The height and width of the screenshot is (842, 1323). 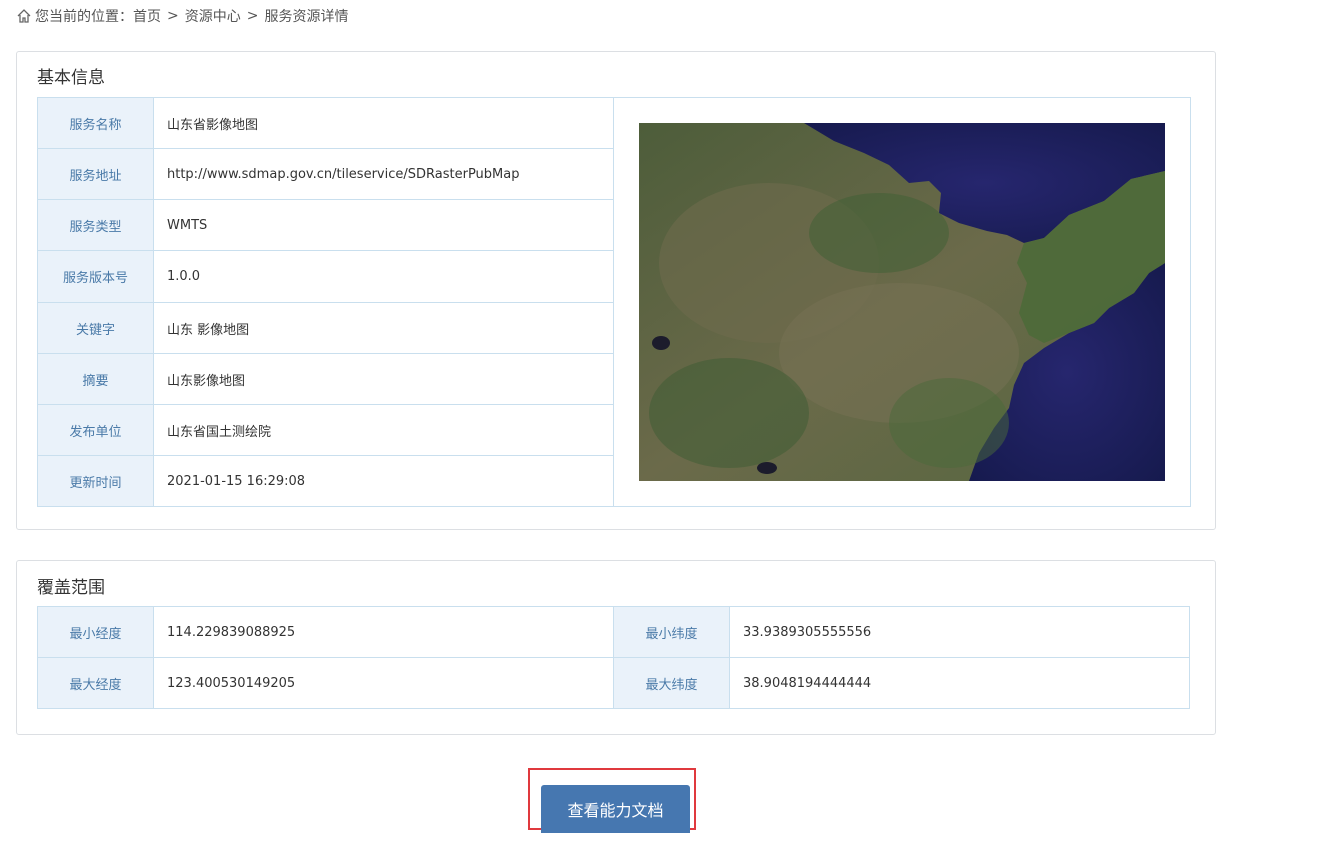 I want to click on keywords-value: 山东 影像地图, so click(x=383, y=328).